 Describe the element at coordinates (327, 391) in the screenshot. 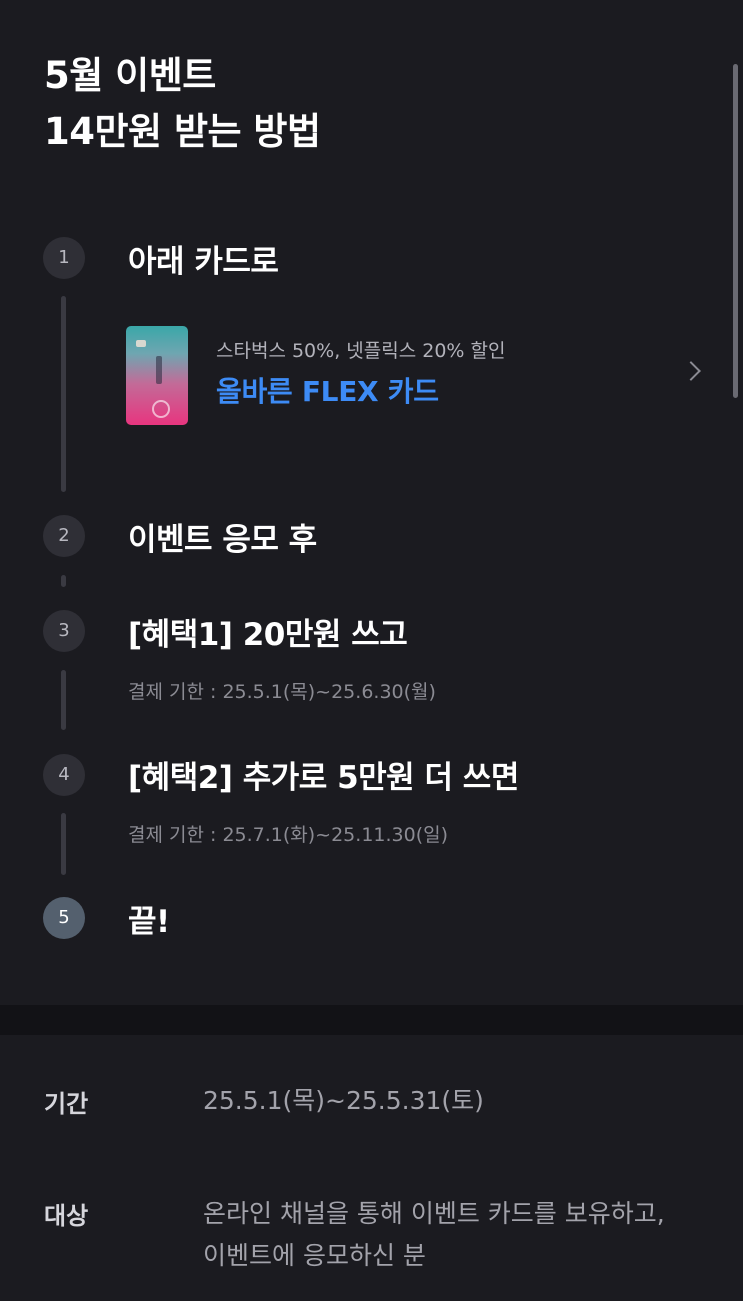

I see `card-name: 올바른 FLEX 카드` at that location.